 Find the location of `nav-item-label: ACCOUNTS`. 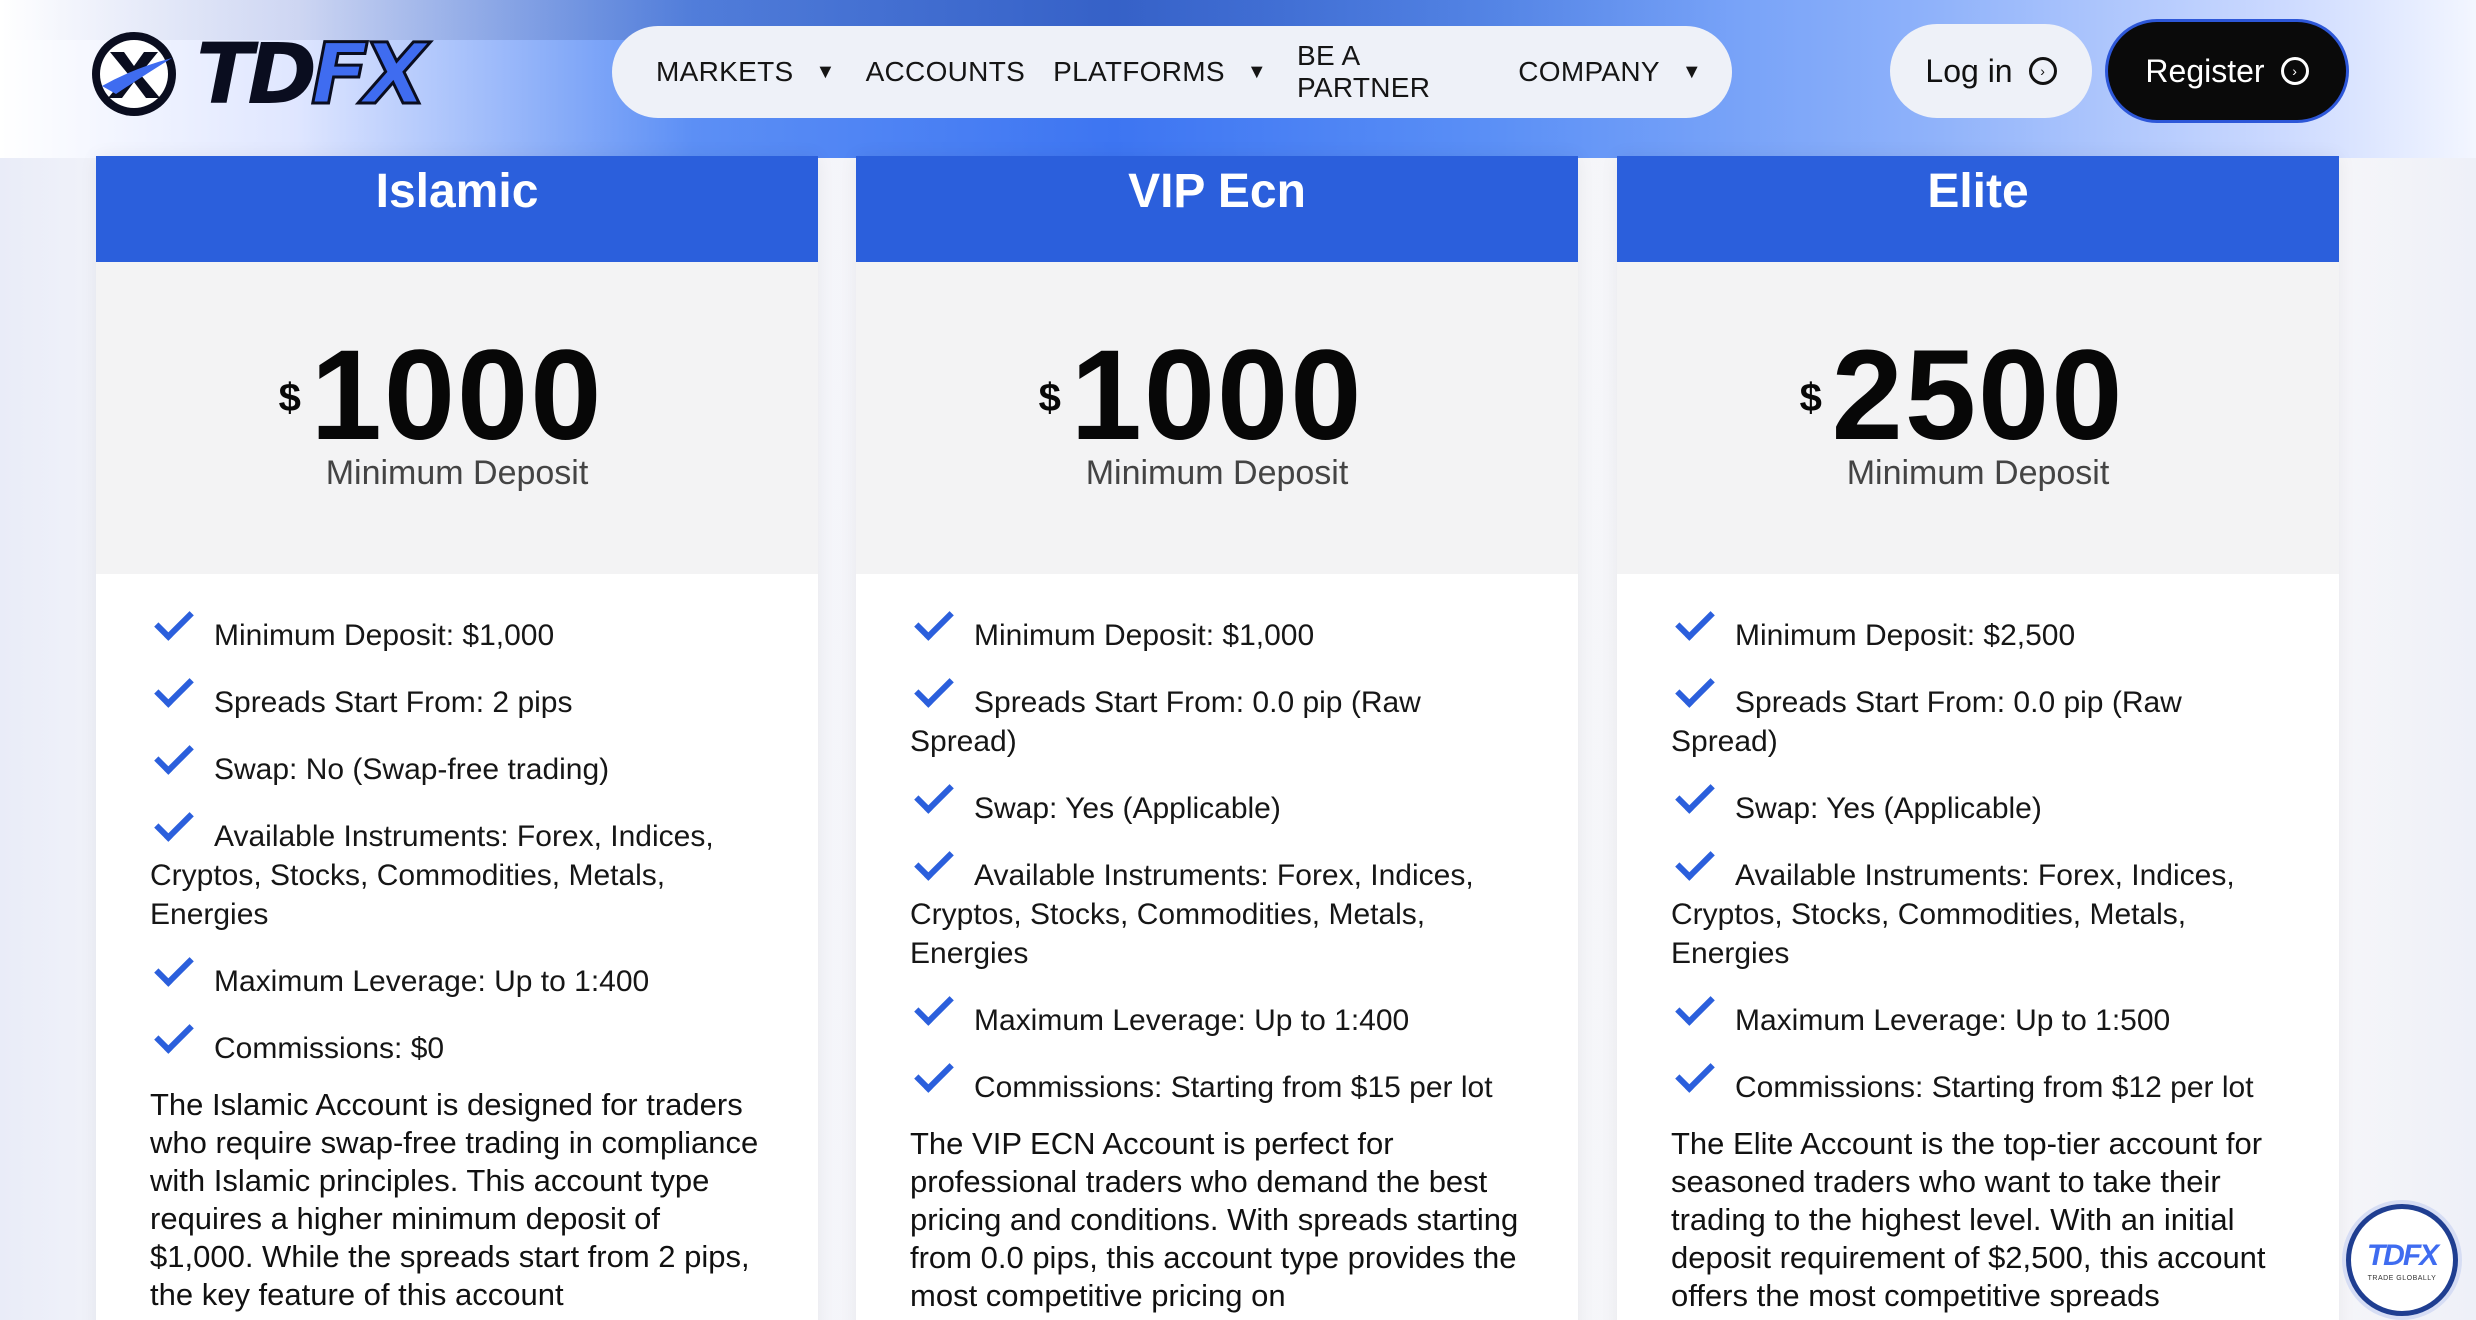

nav-item-label: ACCOUNTS is located at coordinates (945, 71).